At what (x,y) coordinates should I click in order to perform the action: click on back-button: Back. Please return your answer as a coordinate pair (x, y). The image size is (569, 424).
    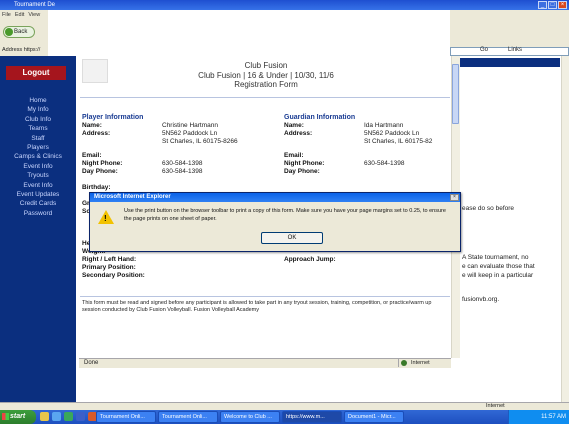
    Looking at the image, I should click on (19, 32).